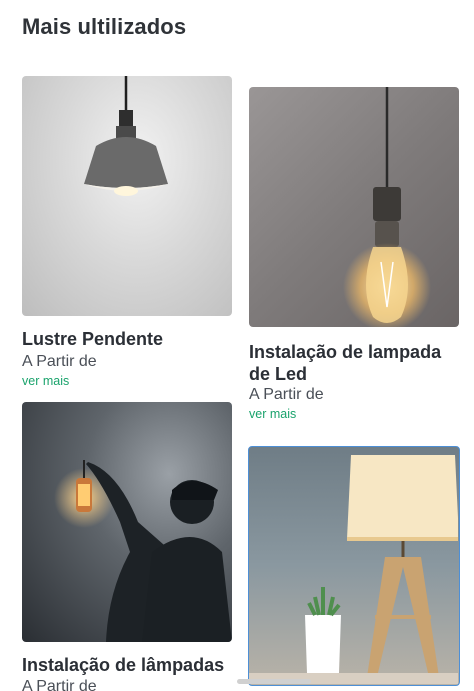 This screenshot has width=474, height=691. What do you see at coordinates (123, 665) in the screenshot?
I see `card-title: Instalação de lâmpadas` at bounding box center [123, 665].